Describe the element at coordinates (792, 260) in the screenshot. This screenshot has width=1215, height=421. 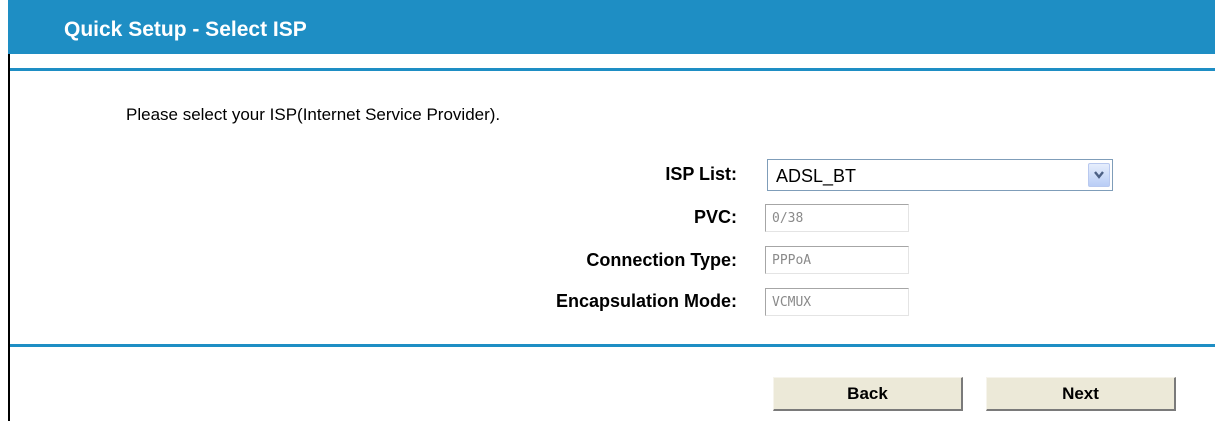
I see `connection-type-value: PPPoA` at that location.